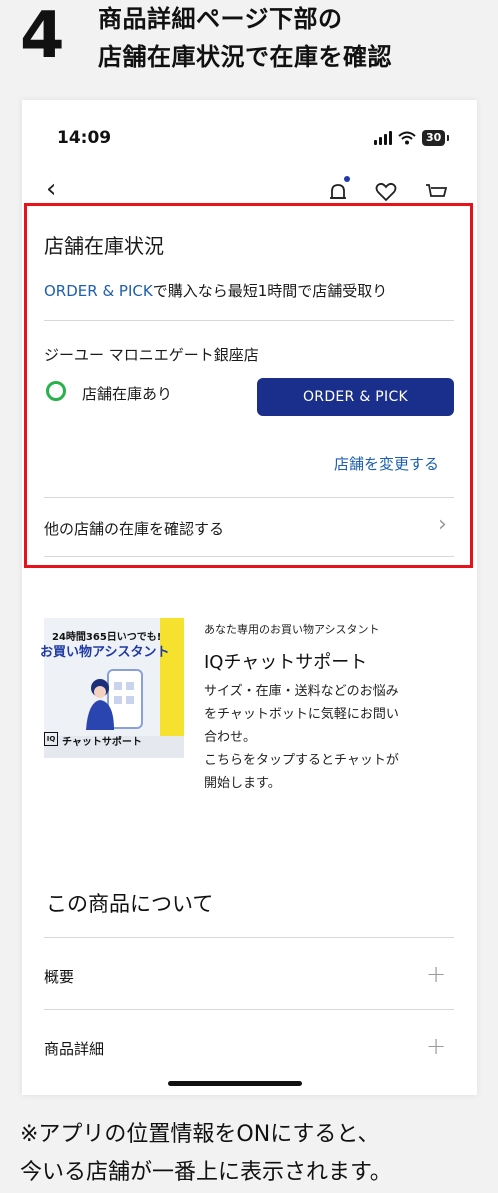 The height and width of the screenshot is (1193, 498). I want to click on assistant-illustration, so click(114, 699).